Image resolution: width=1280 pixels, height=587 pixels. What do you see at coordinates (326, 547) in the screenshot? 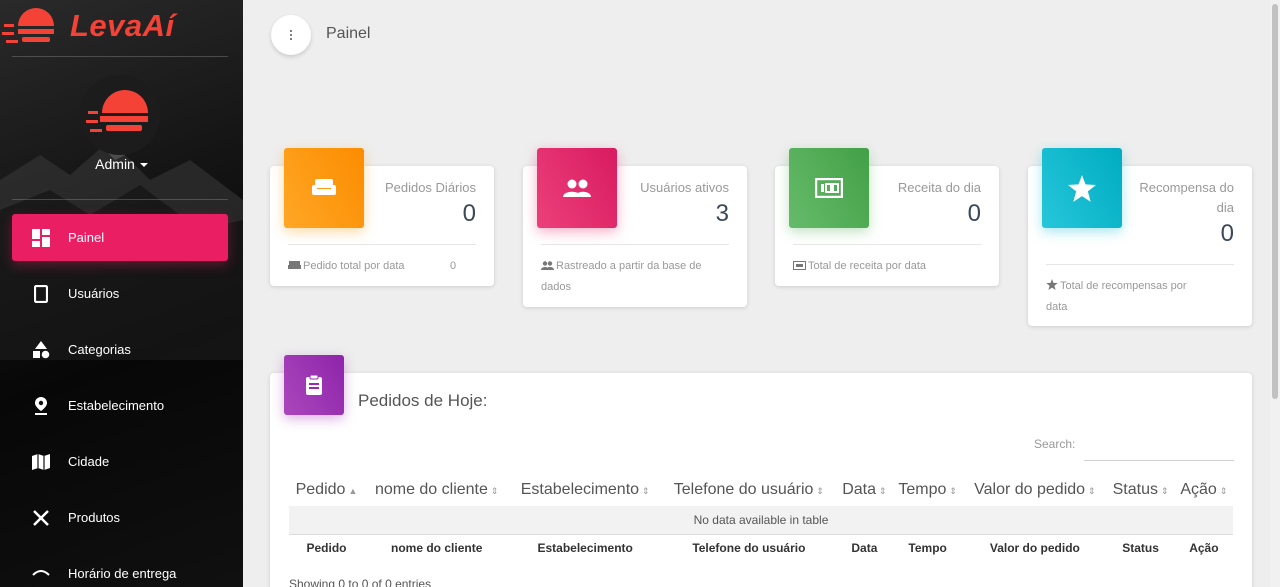
I see `footer-cell: Pedido` at bounding box center [326, 547].